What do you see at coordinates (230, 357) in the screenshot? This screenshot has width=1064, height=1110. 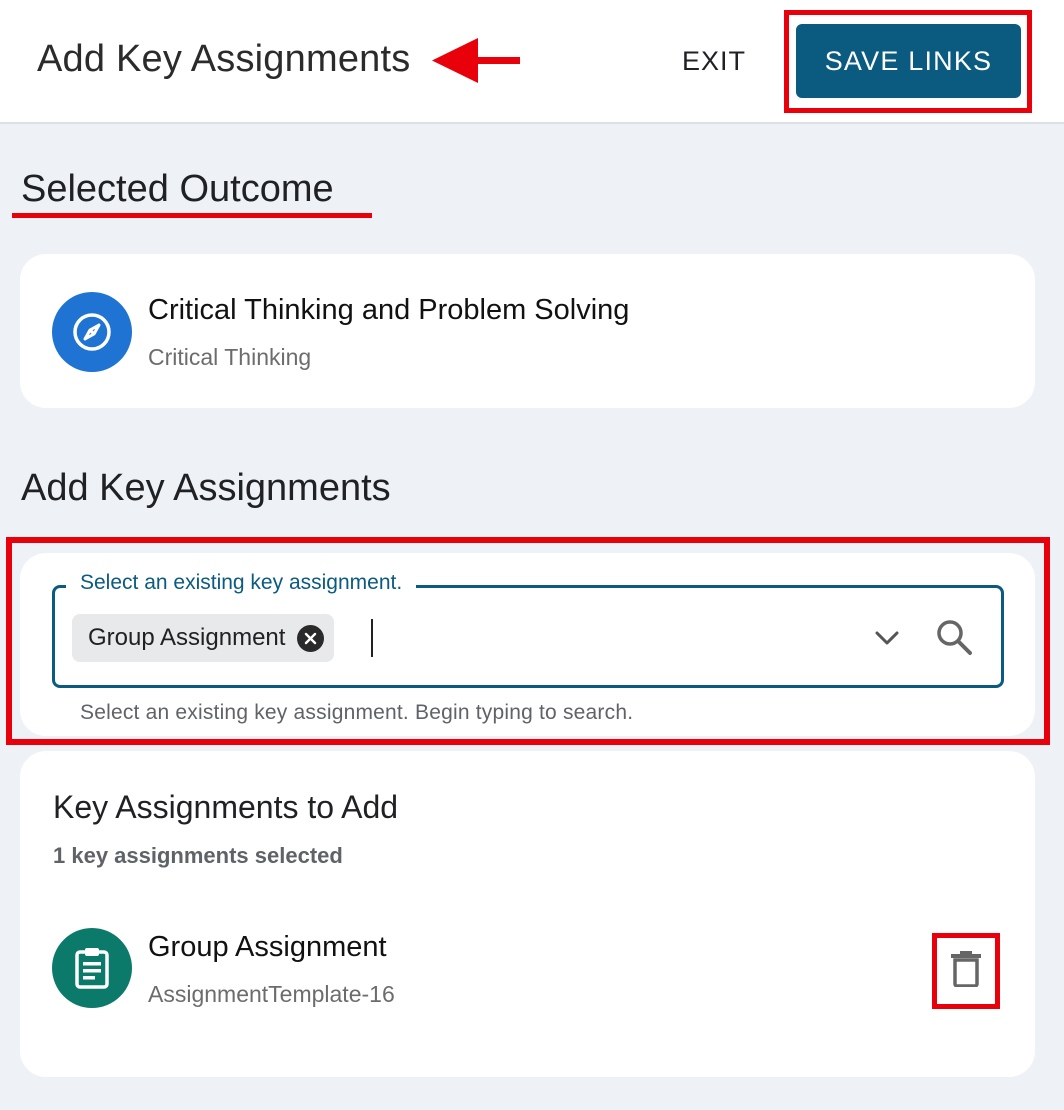 I see `outcome-subtitle: Critical Thinking` at bounding box center [230, 357].